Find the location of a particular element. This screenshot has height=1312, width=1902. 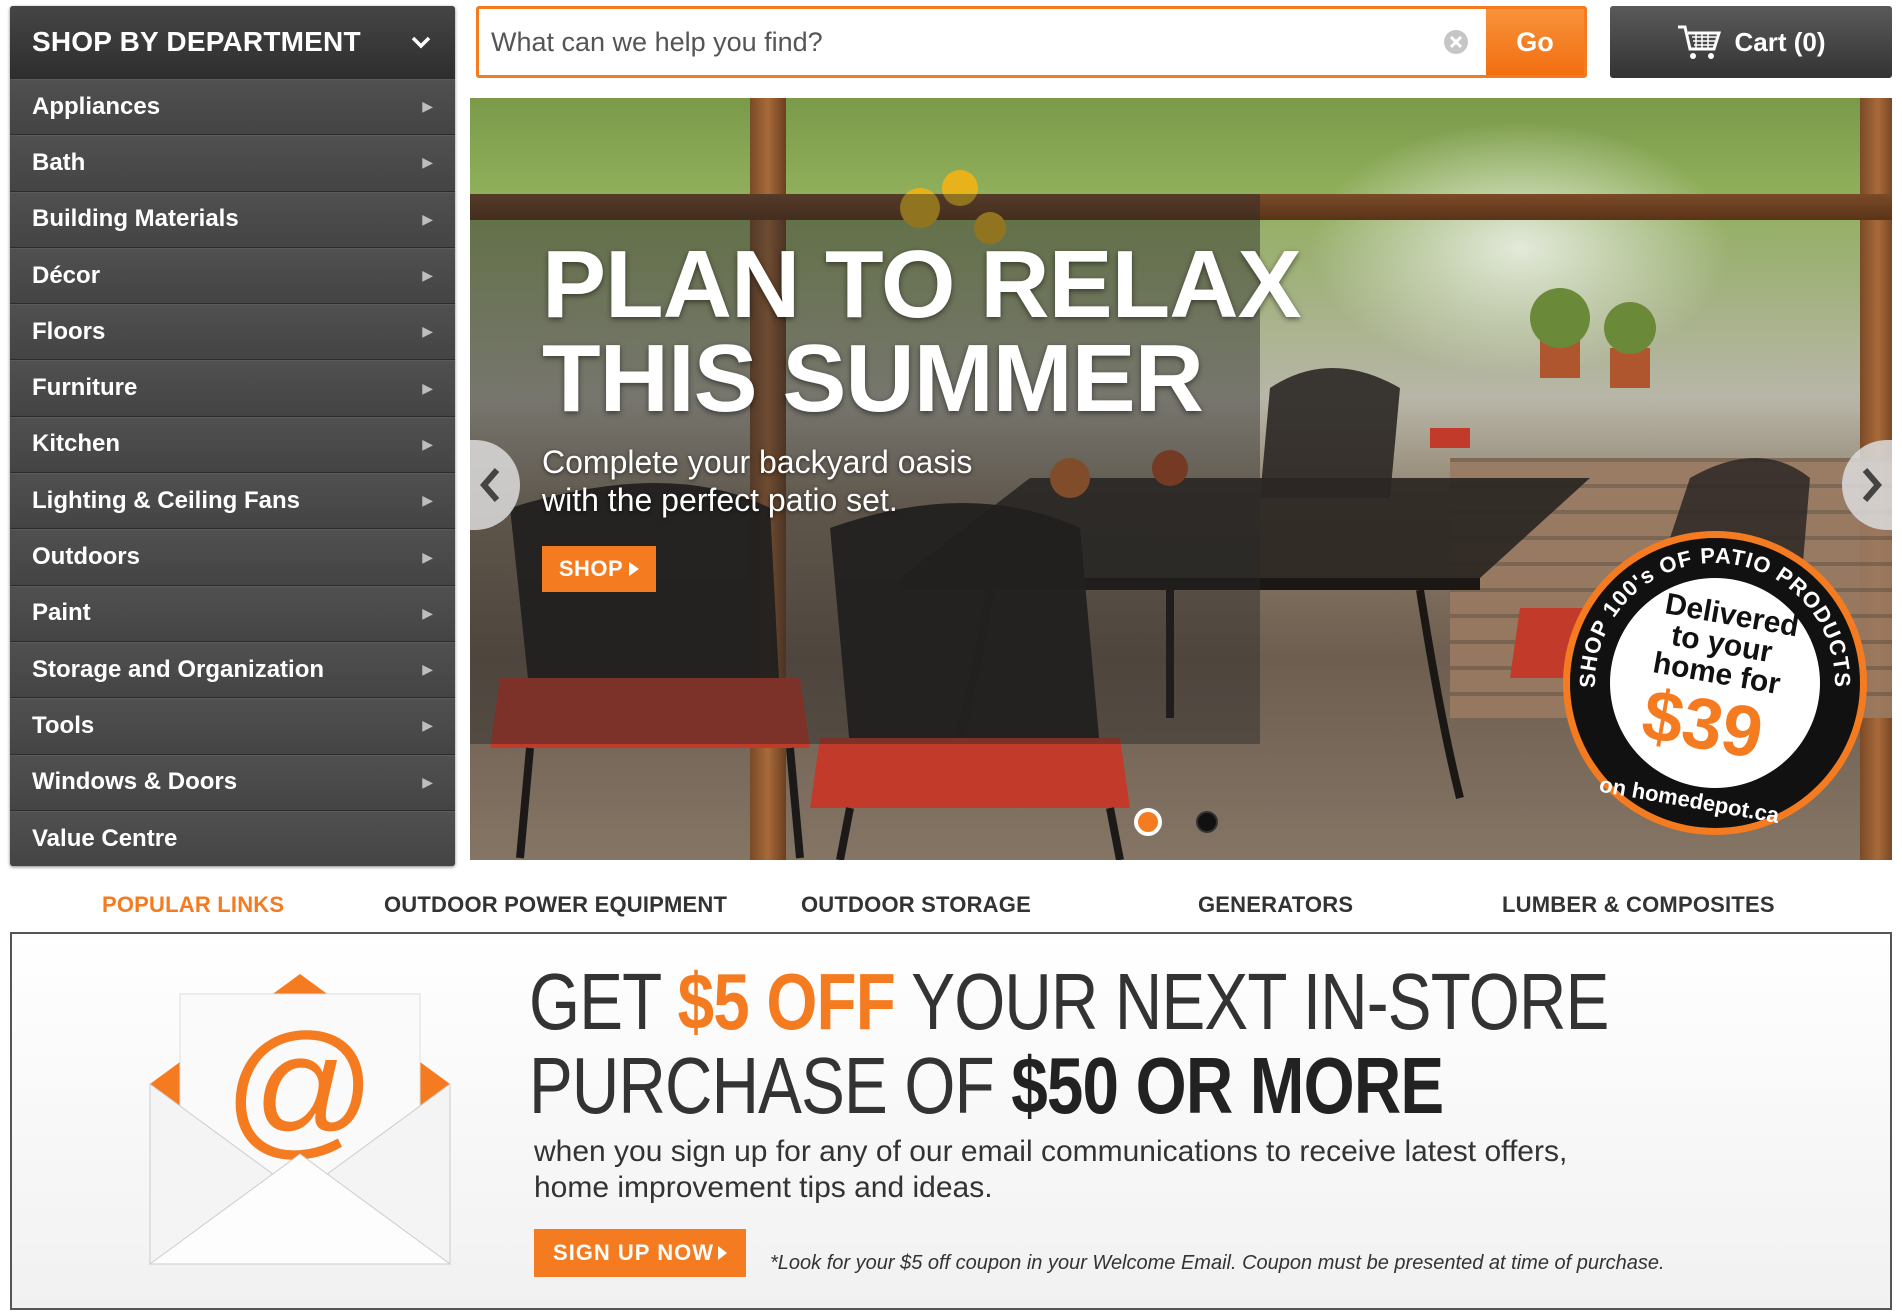

department-item-label: Tools is located at coordinates (63, 725).